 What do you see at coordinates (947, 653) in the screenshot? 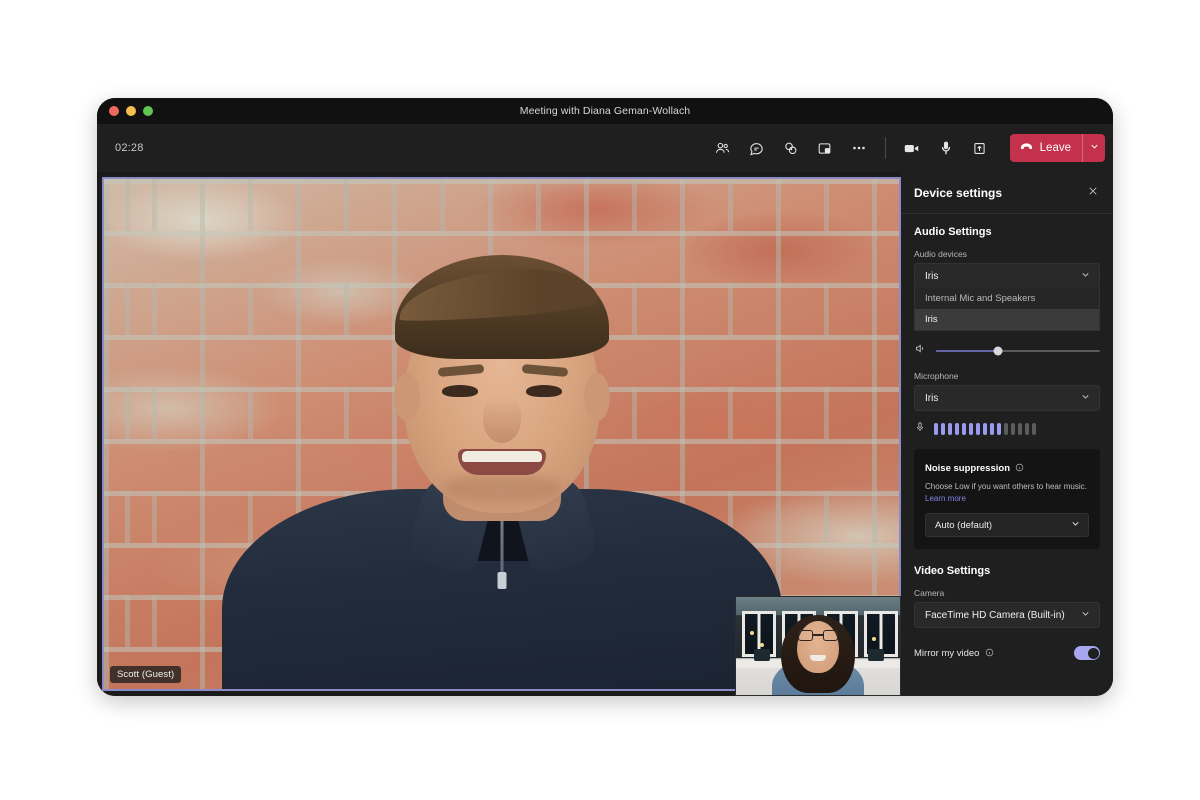
I see `mirror-video-label: Mirror my video` at bounding box center [947, 653].